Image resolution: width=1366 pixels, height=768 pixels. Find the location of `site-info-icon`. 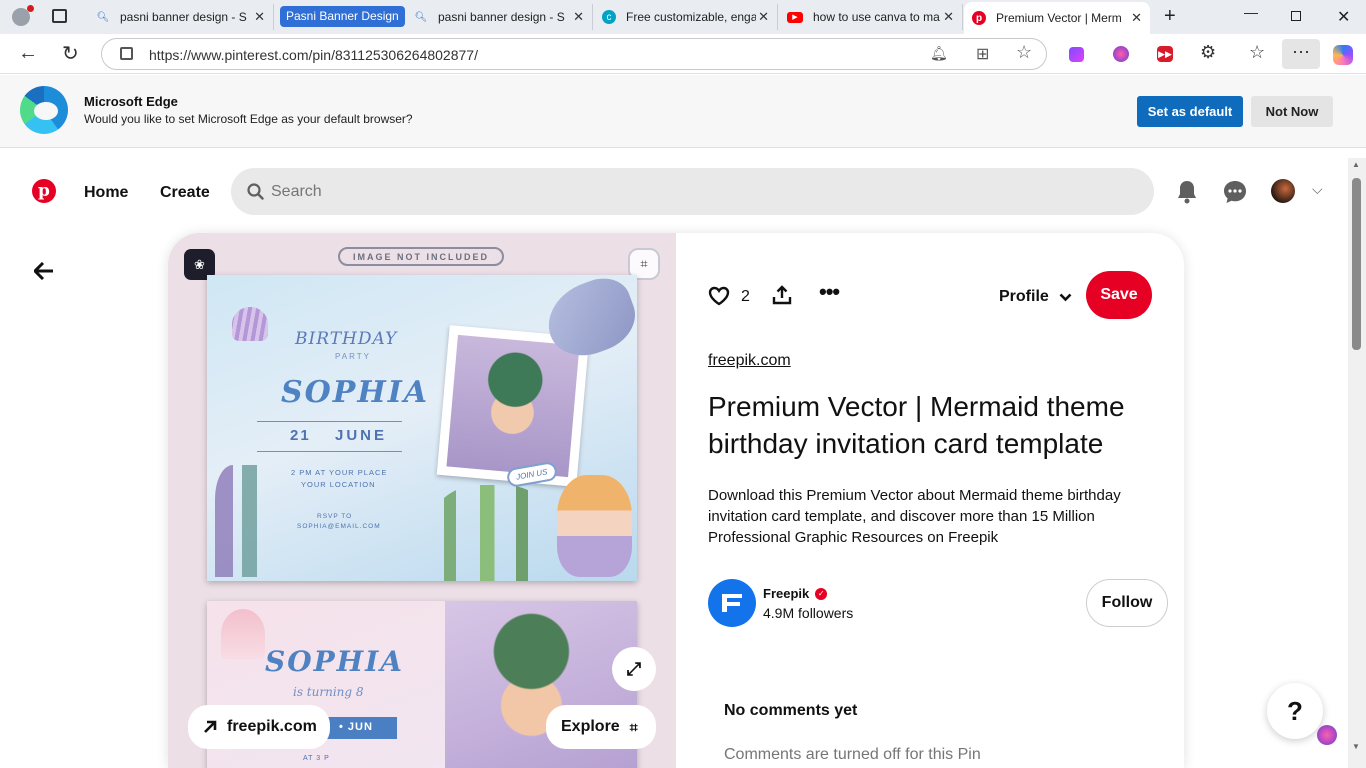

site-info-icon is located at coordinates (126, 53).